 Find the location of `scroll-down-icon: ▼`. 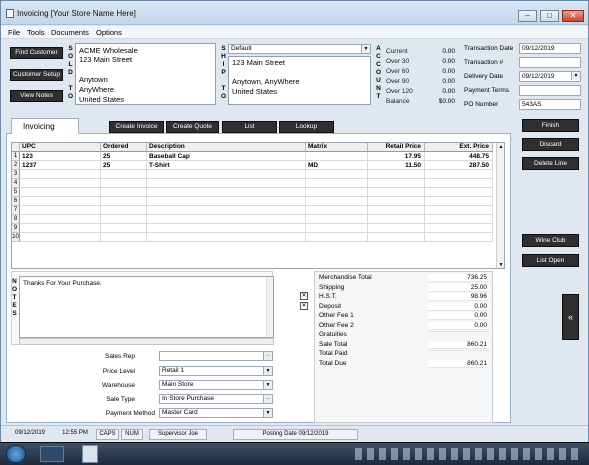

scroll-down-icon: ▼ is located at coordinates (501, 265).